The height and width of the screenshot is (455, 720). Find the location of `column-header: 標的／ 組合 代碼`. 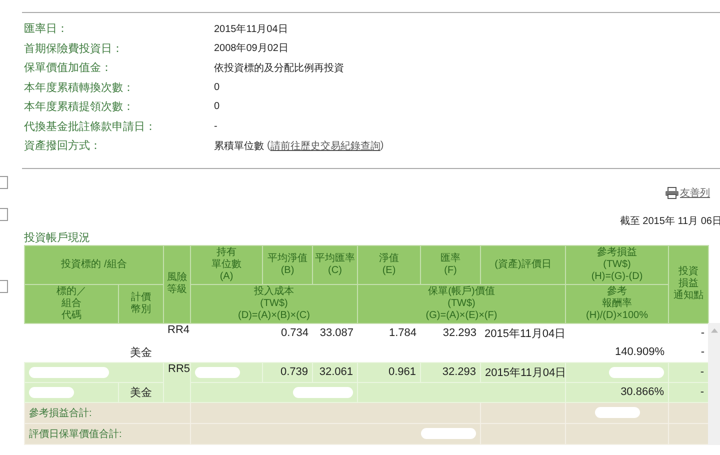

column-header: 標的／ 組合 代碼 is located at coordinates (71, 303).